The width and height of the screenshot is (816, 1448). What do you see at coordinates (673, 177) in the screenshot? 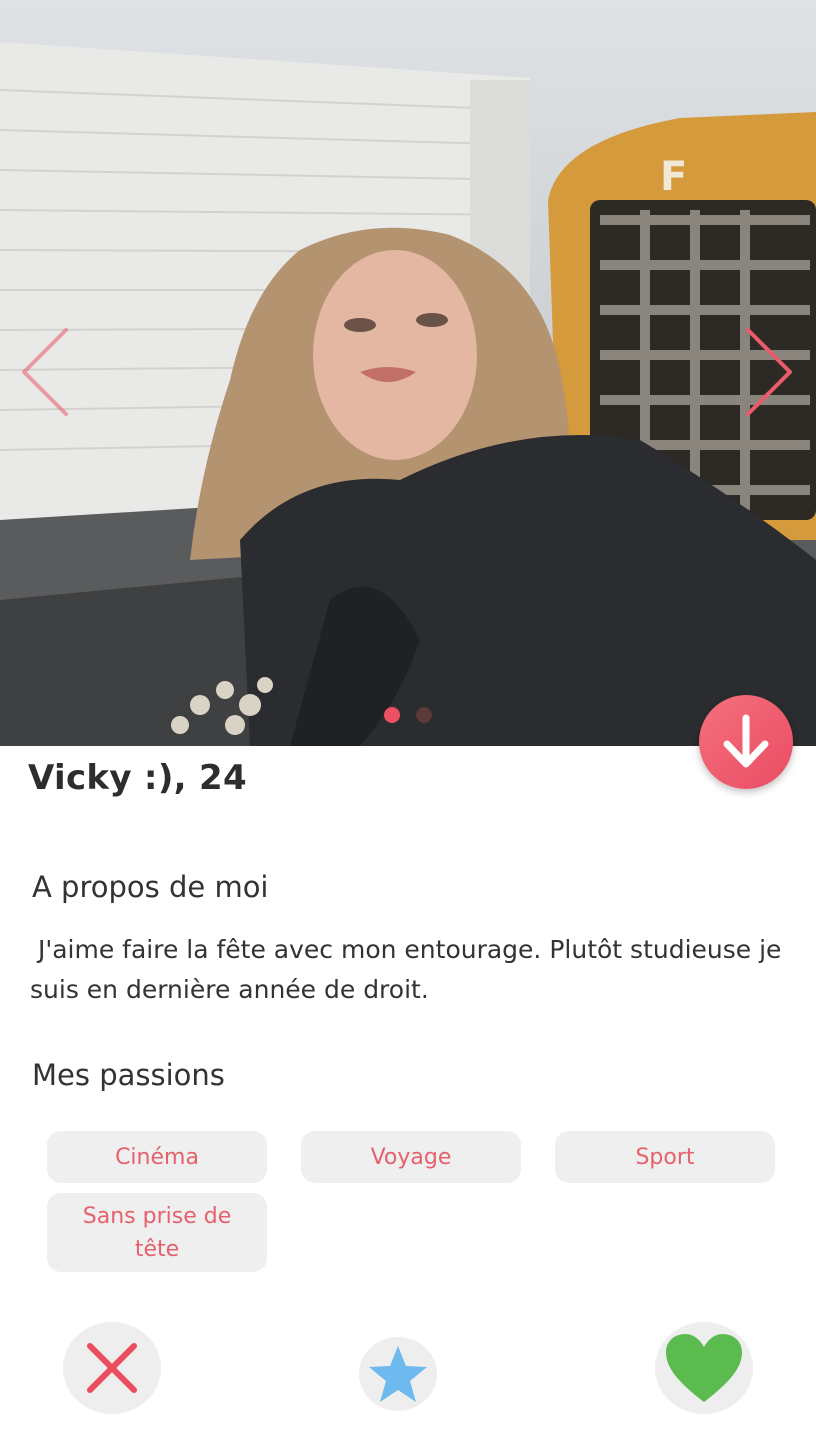
I see `svg-text: F` at bounding box center [673, 177].